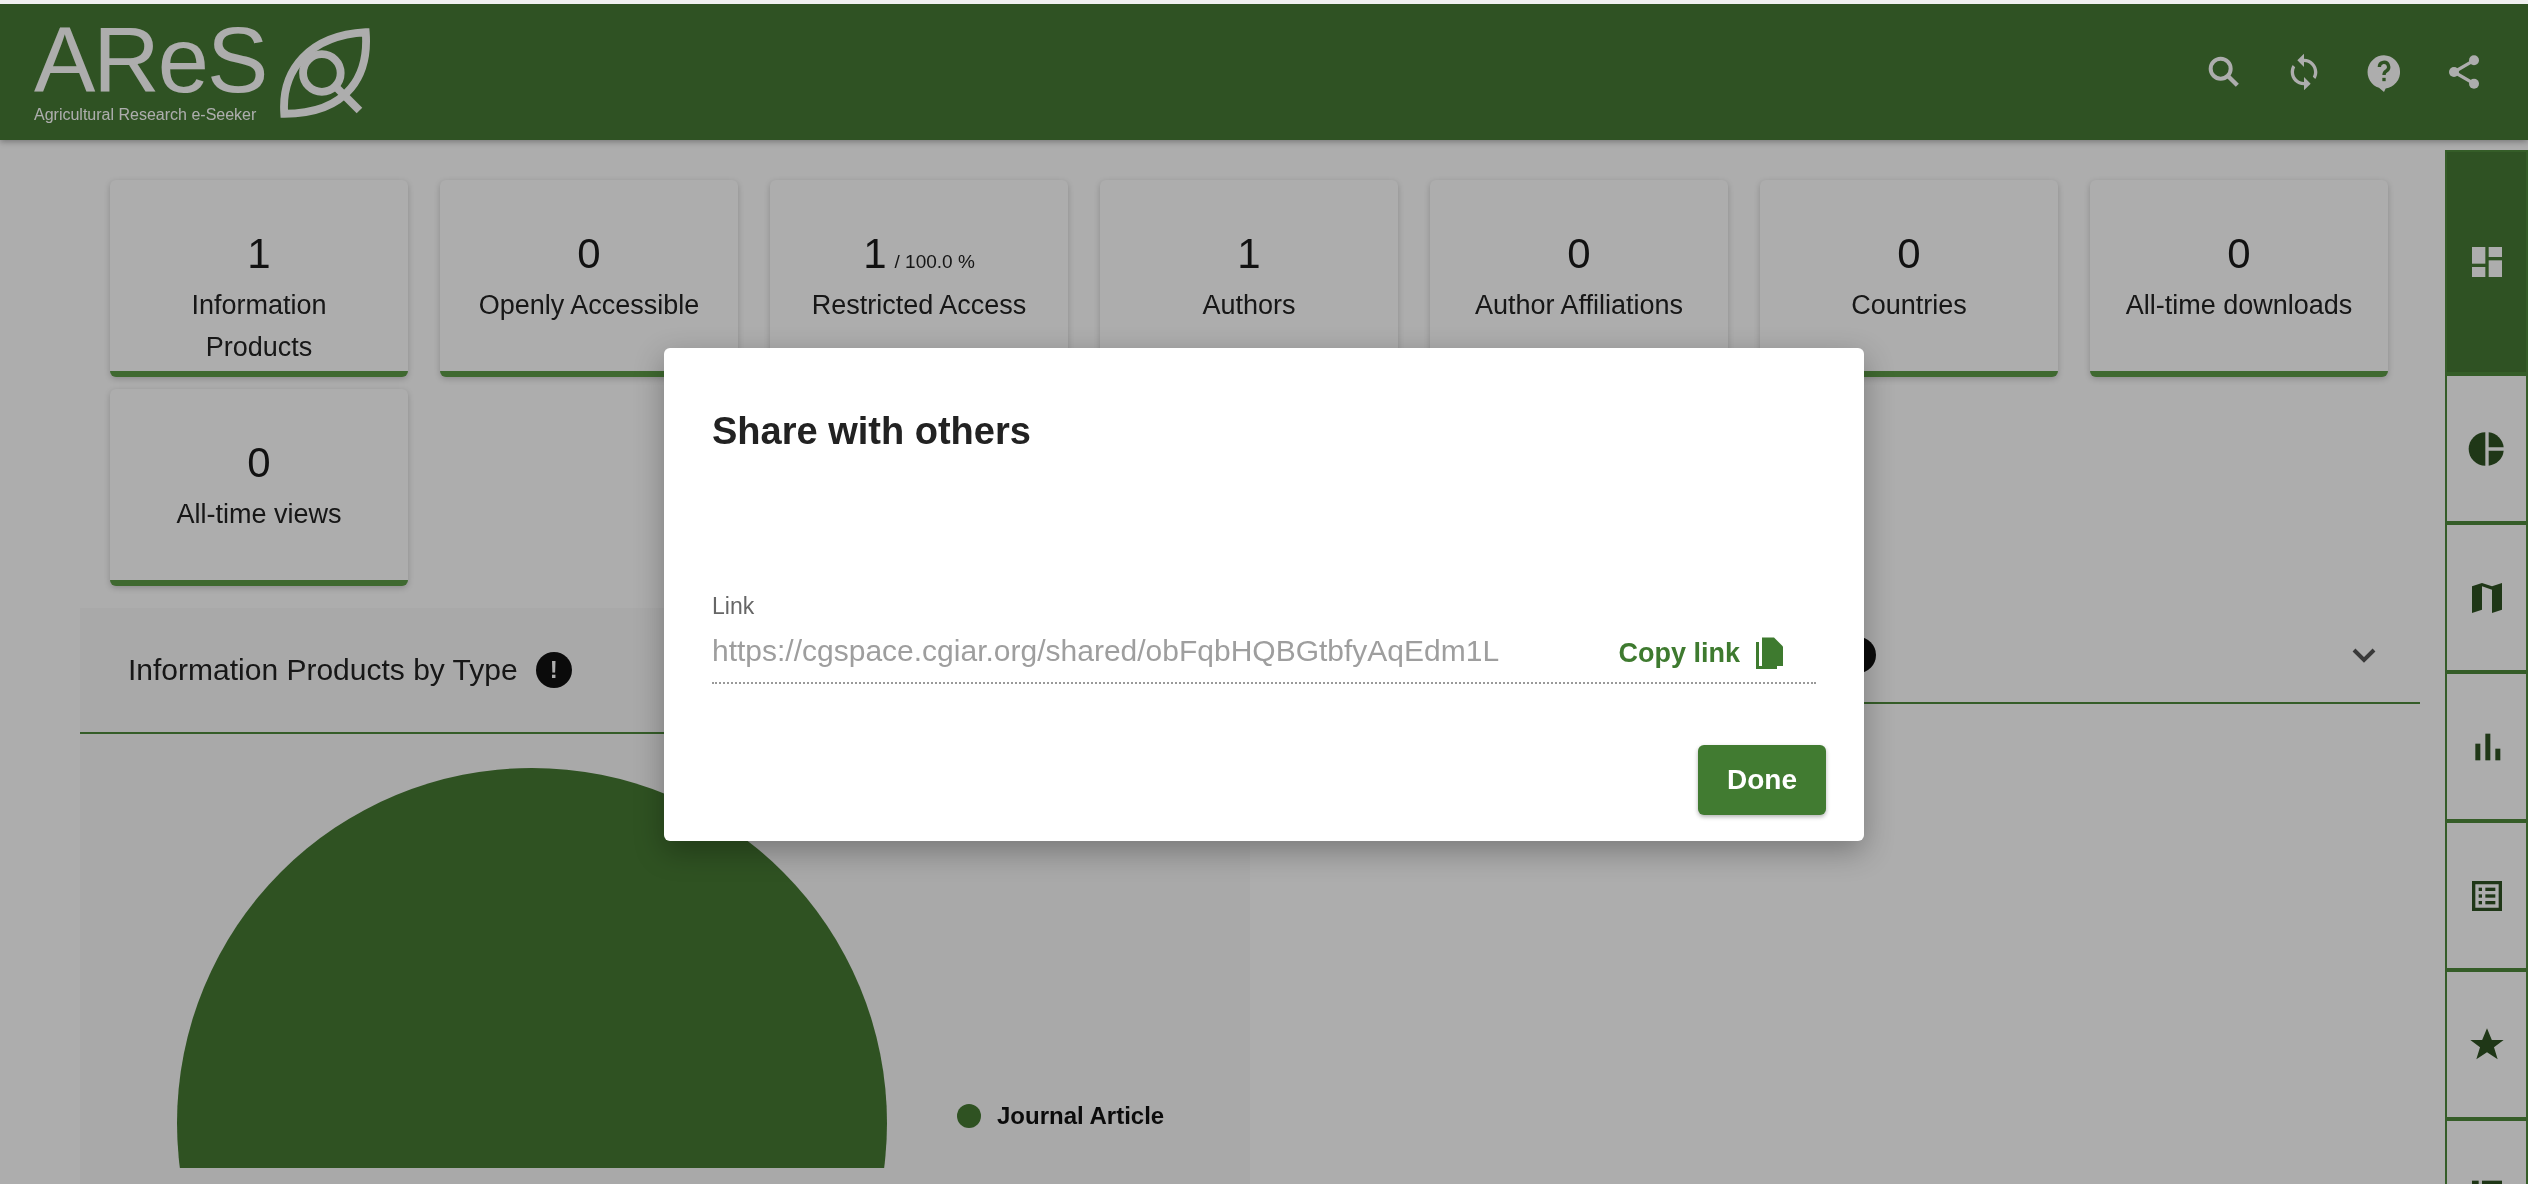  I want to click on map-icon, so click(2486, 597).